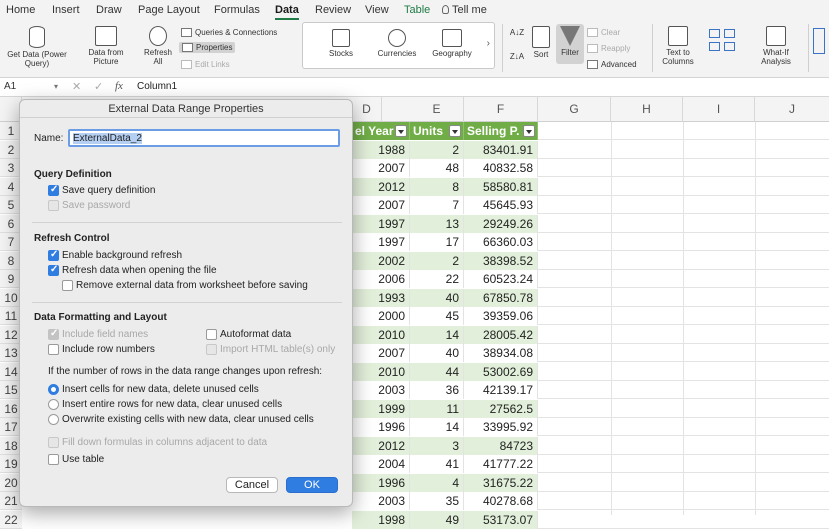 The width and height of the screenshot is (829, 529). Describe the element at coordinates (776, 46) in the screenshot. I see `what-if-analysis-button: What-If Analysis` at that location.